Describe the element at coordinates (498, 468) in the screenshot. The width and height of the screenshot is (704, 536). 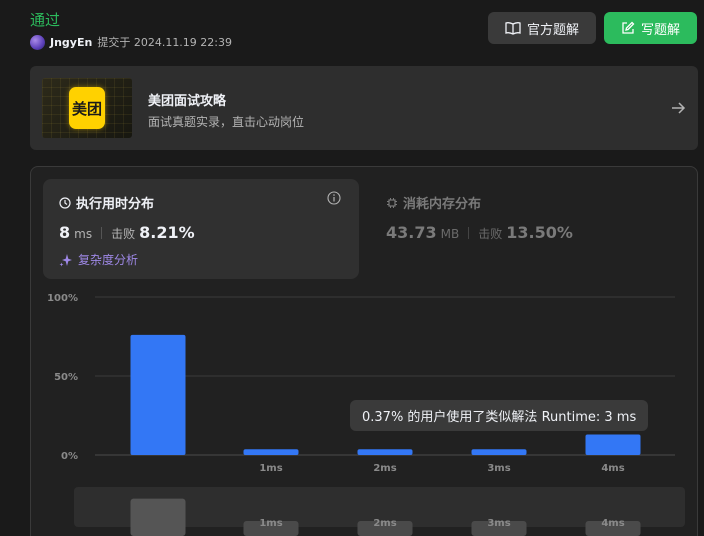
I see `x-tick-label: 3ms` at that location.